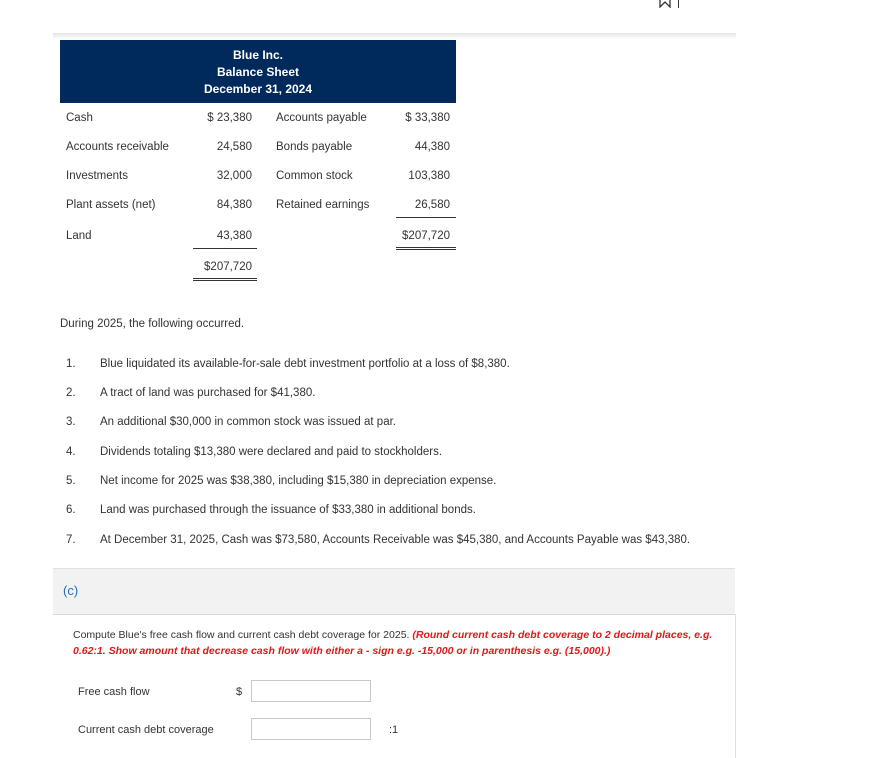  I want to click on liability-amount: 103,380, so click(429, 176).